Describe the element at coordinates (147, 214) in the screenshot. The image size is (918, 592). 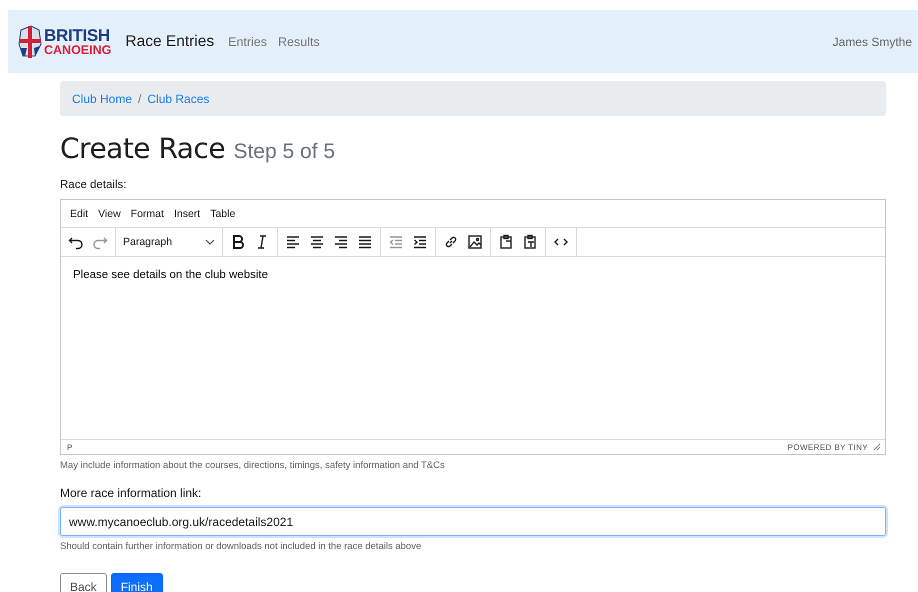
I see `menu-item: Format` at that location.